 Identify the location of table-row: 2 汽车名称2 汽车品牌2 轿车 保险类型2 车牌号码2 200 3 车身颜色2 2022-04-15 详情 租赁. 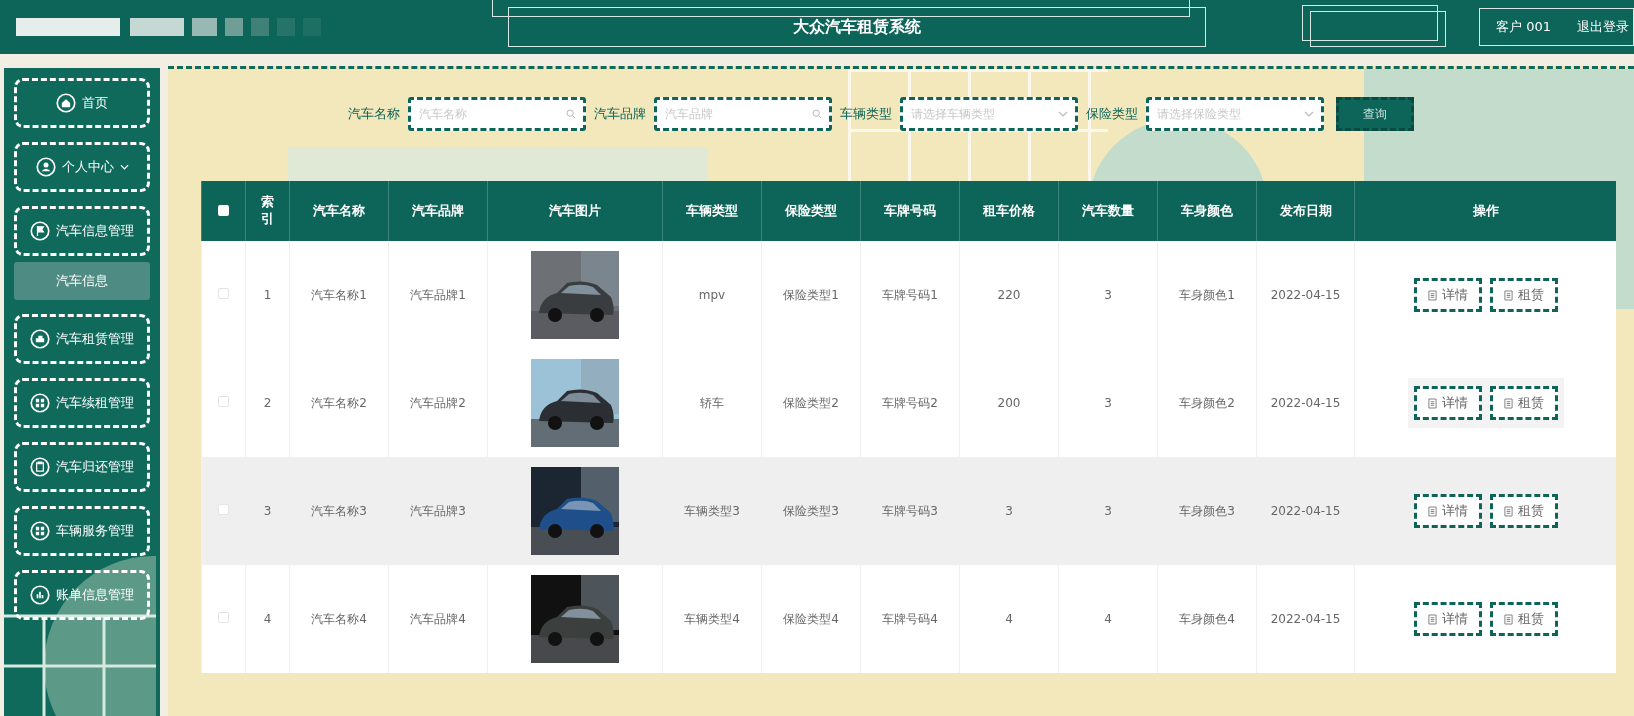
(908, 403).